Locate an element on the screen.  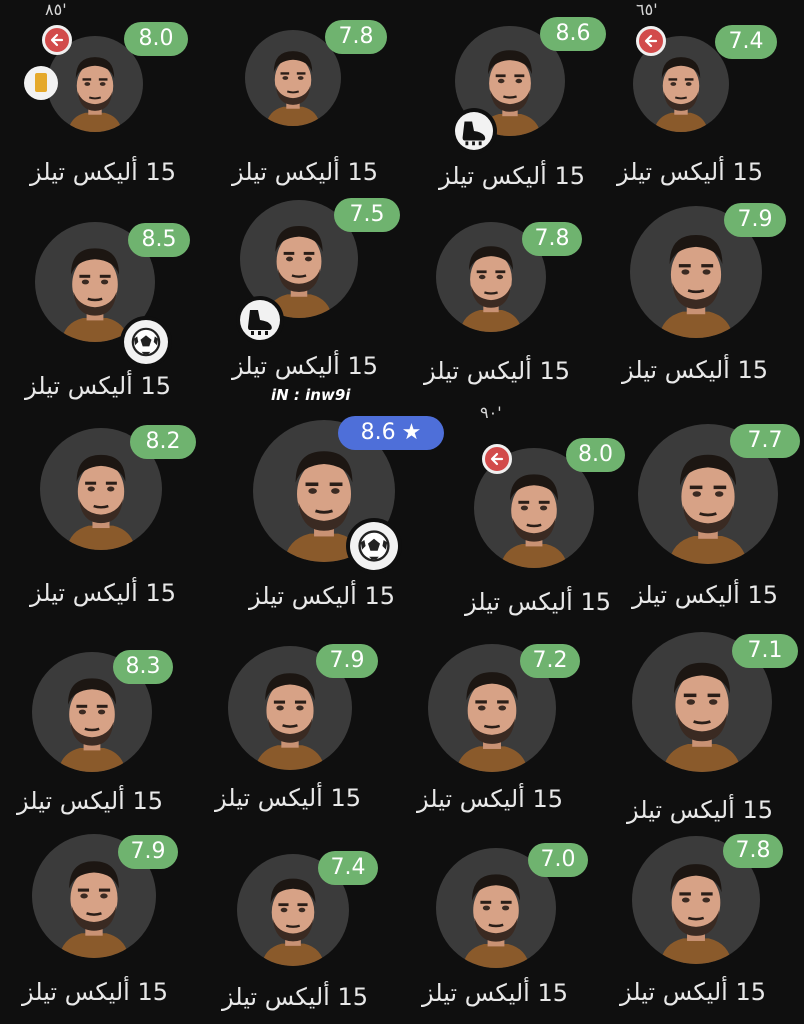
rating-value: 7.2 is located at coordinates (550, 660).